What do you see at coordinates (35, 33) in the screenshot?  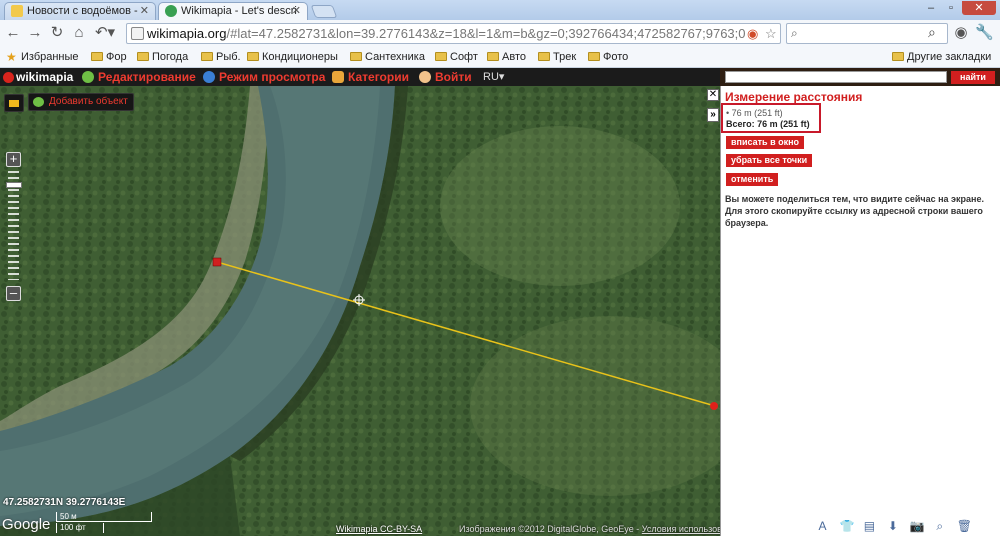 I see `forward-icon: →` at bounding box center [35, 33].